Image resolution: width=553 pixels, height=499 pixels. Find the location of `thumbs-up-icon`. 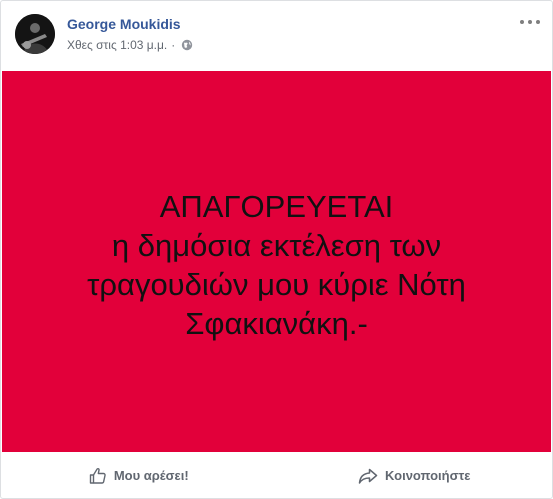

thumbs-up-icon is located at coordinates (97, 475).